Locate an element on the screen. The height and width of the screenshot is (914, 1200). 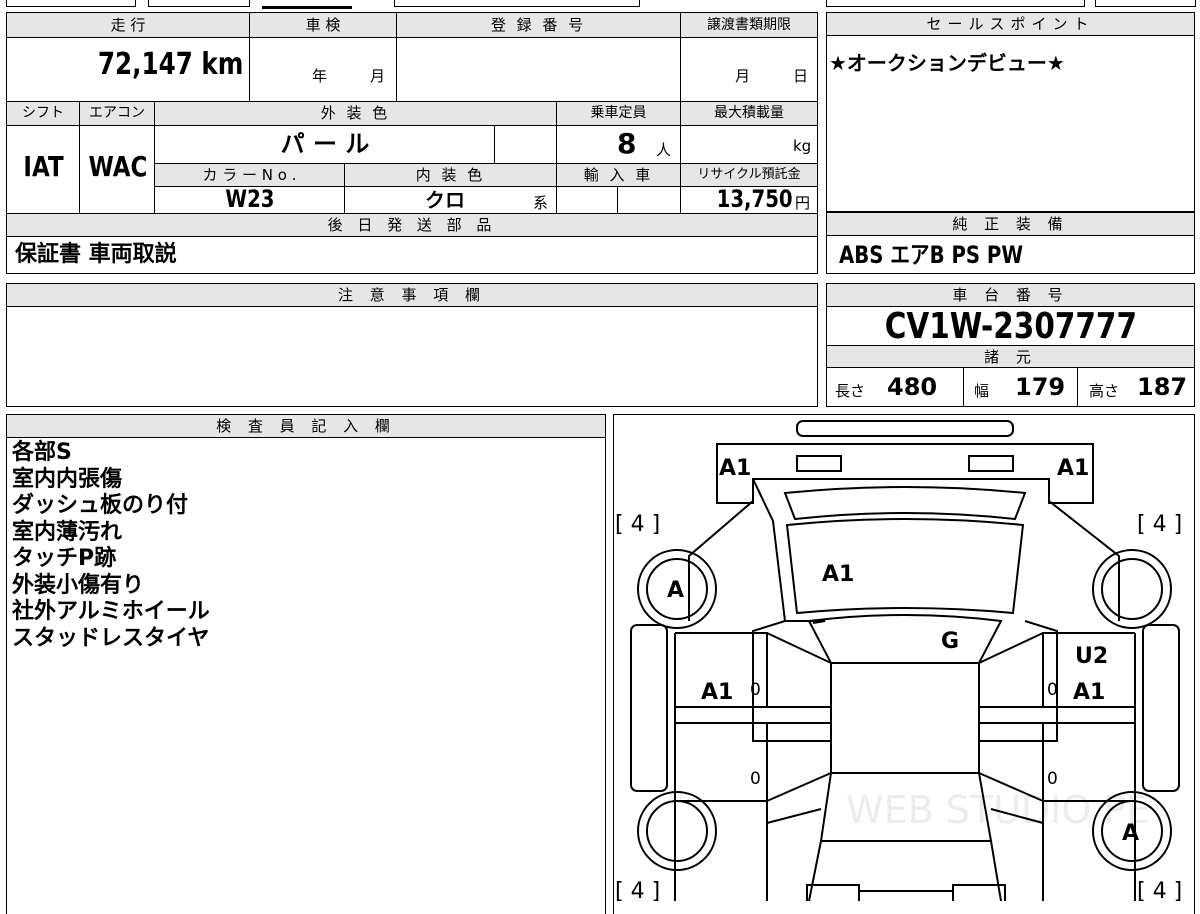
inspector-note: 各部S is located at coordinates (42, 452).